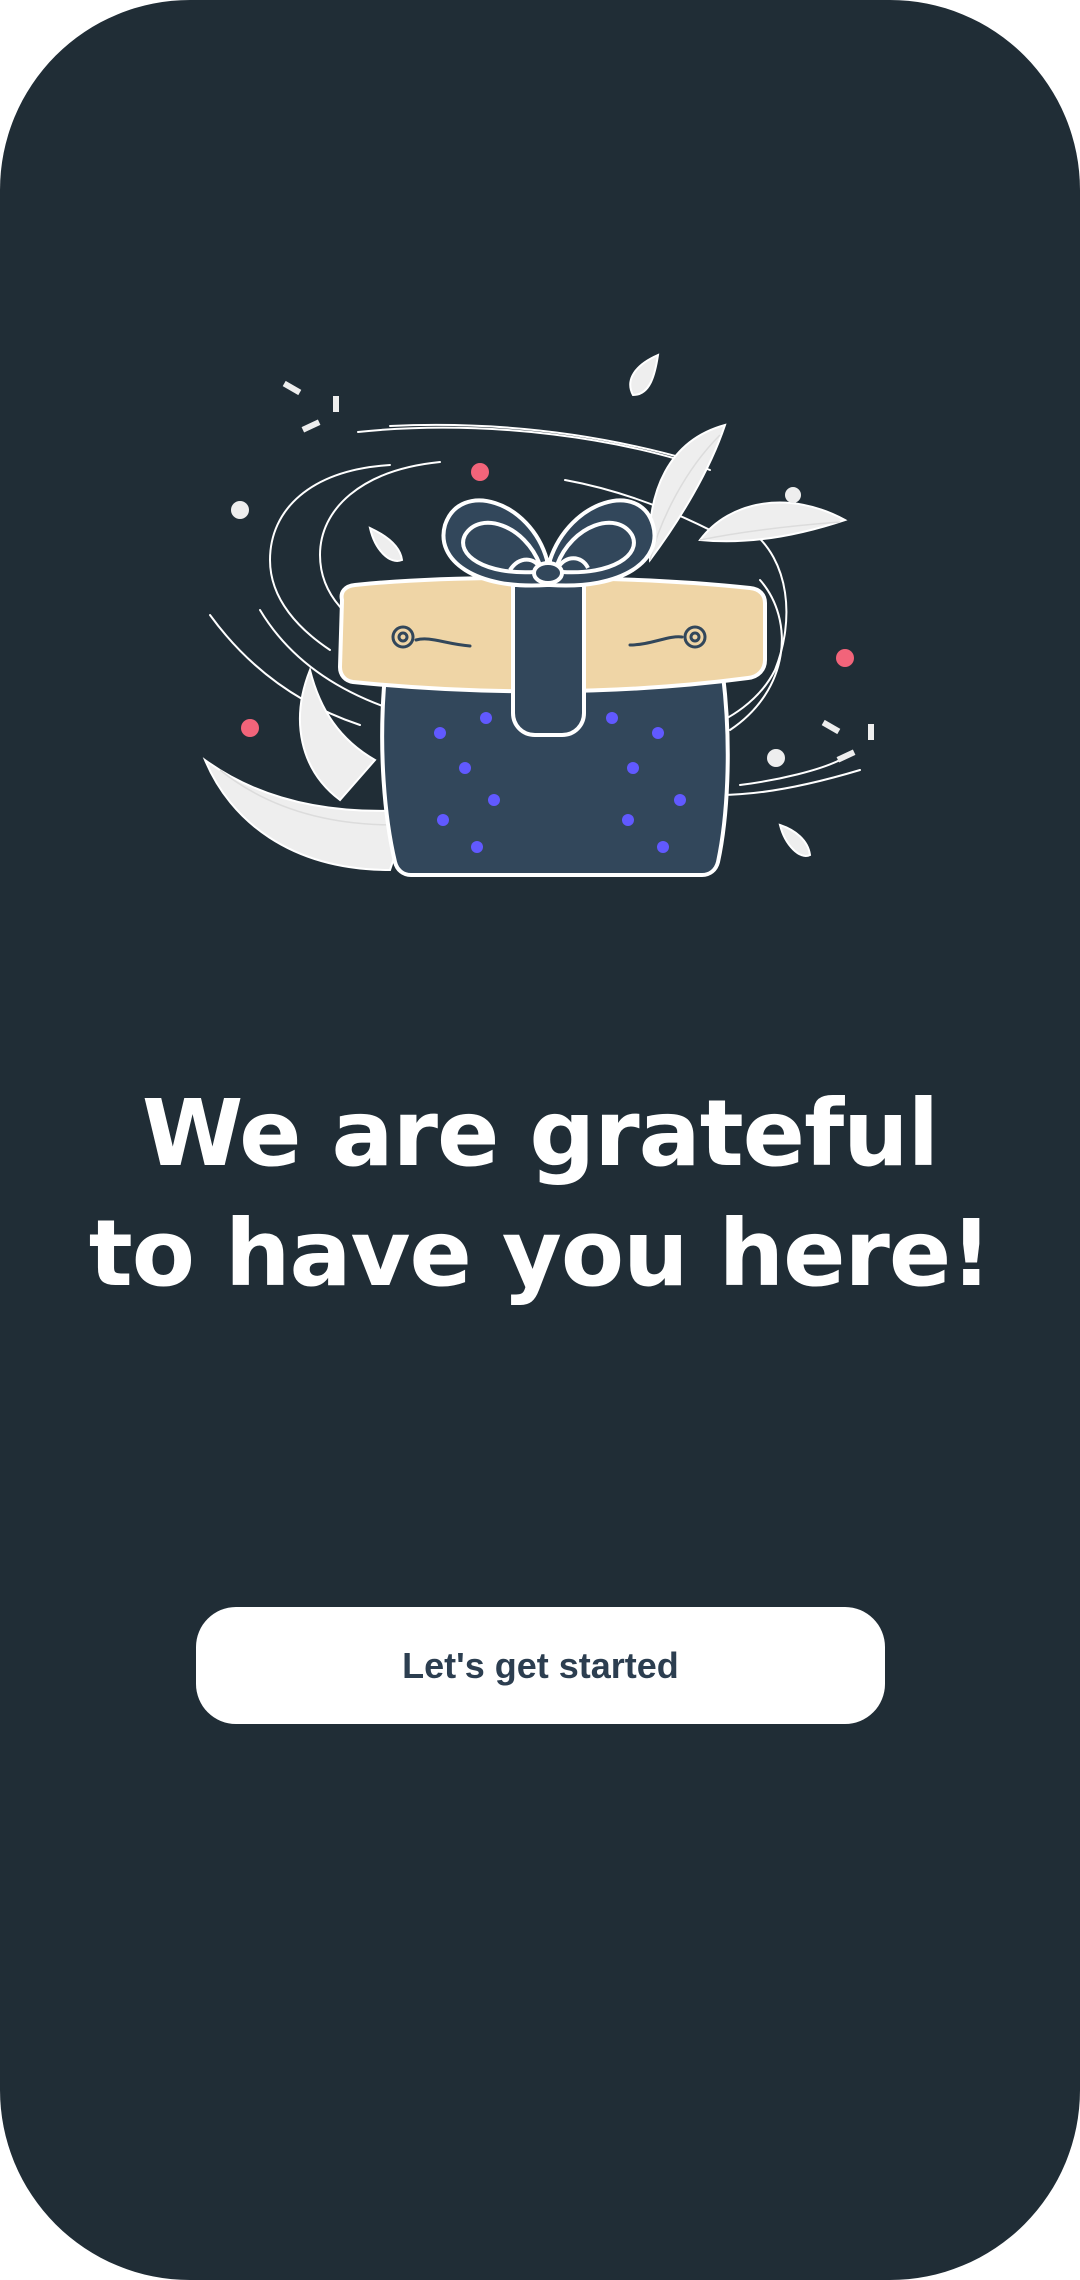 The image size is (1080, 2280). Describe the element at coordinates (538, 615) in the screenshot. I see `gift-box-illustration` at that location.